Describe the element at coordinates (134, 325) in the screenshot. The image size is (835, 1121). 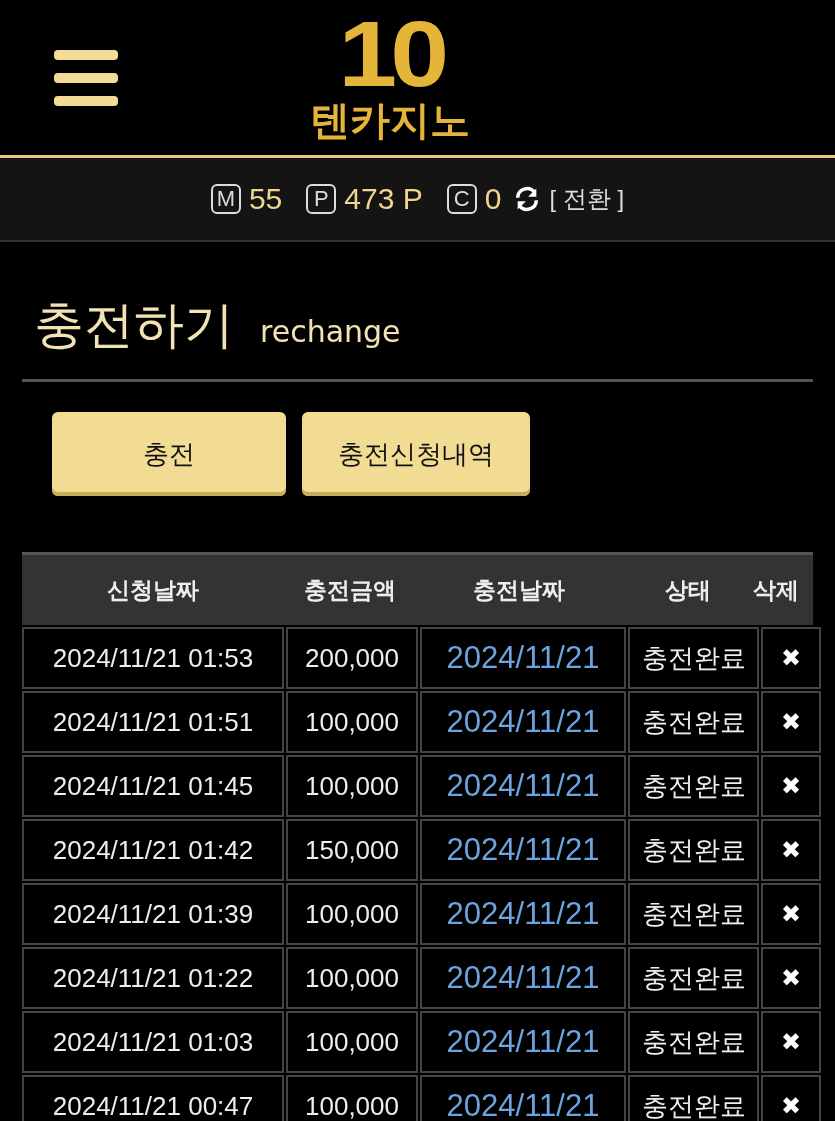
I see `page-title: 충전하기` at that location.